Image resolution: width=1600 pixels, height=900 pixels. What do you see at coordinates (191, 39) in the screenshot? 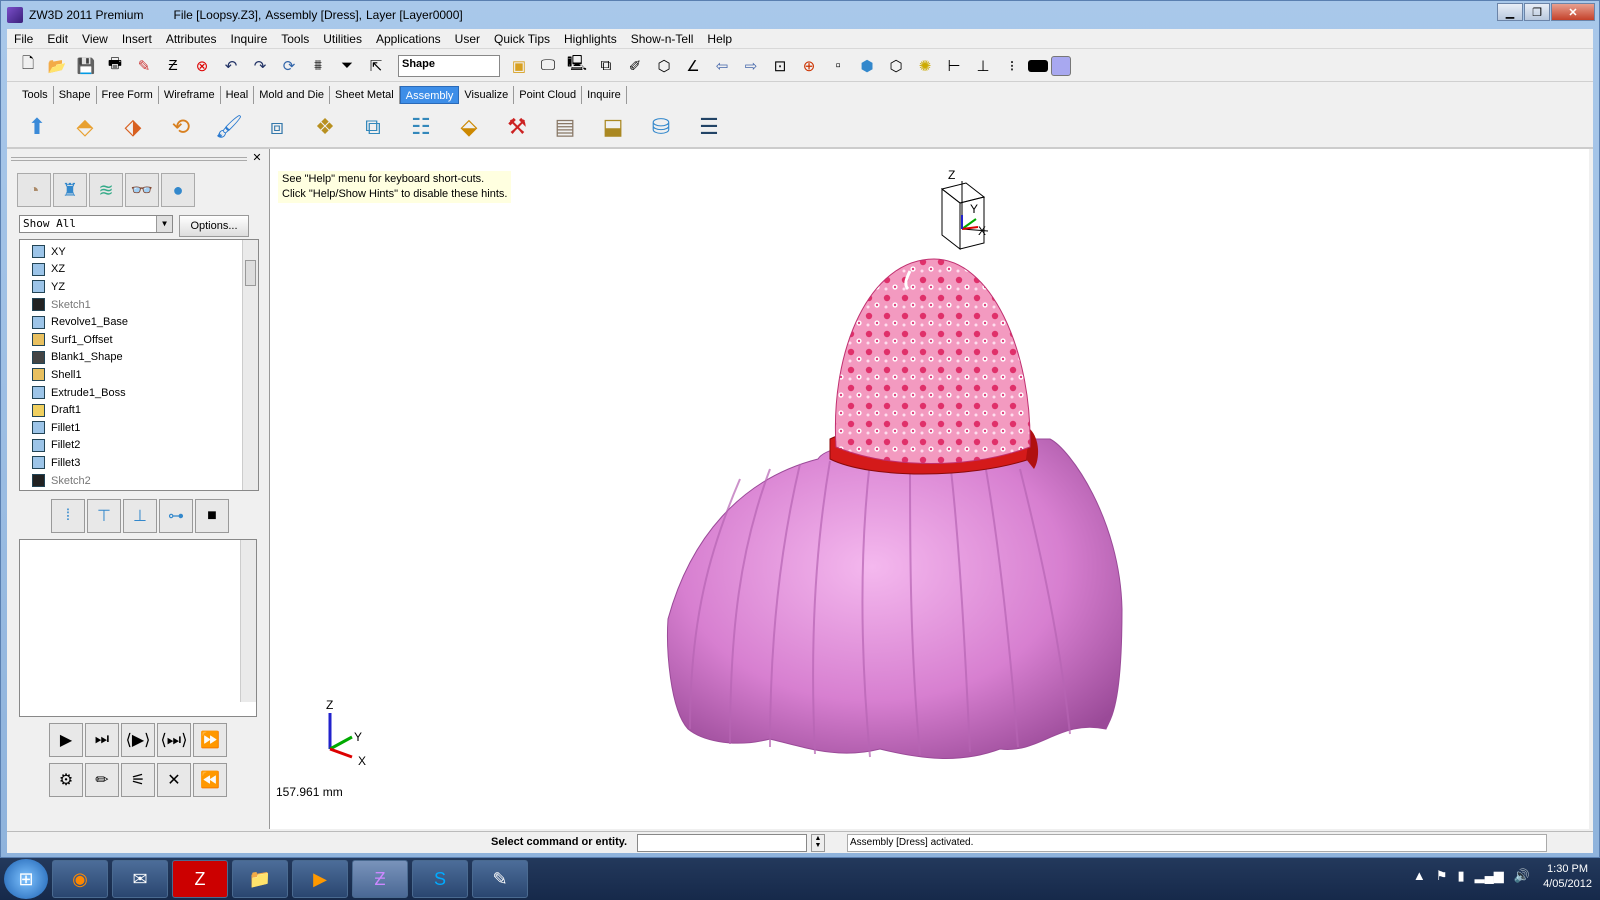
I see `menu-attributes: Attributes` at bounding box center [191, 39].